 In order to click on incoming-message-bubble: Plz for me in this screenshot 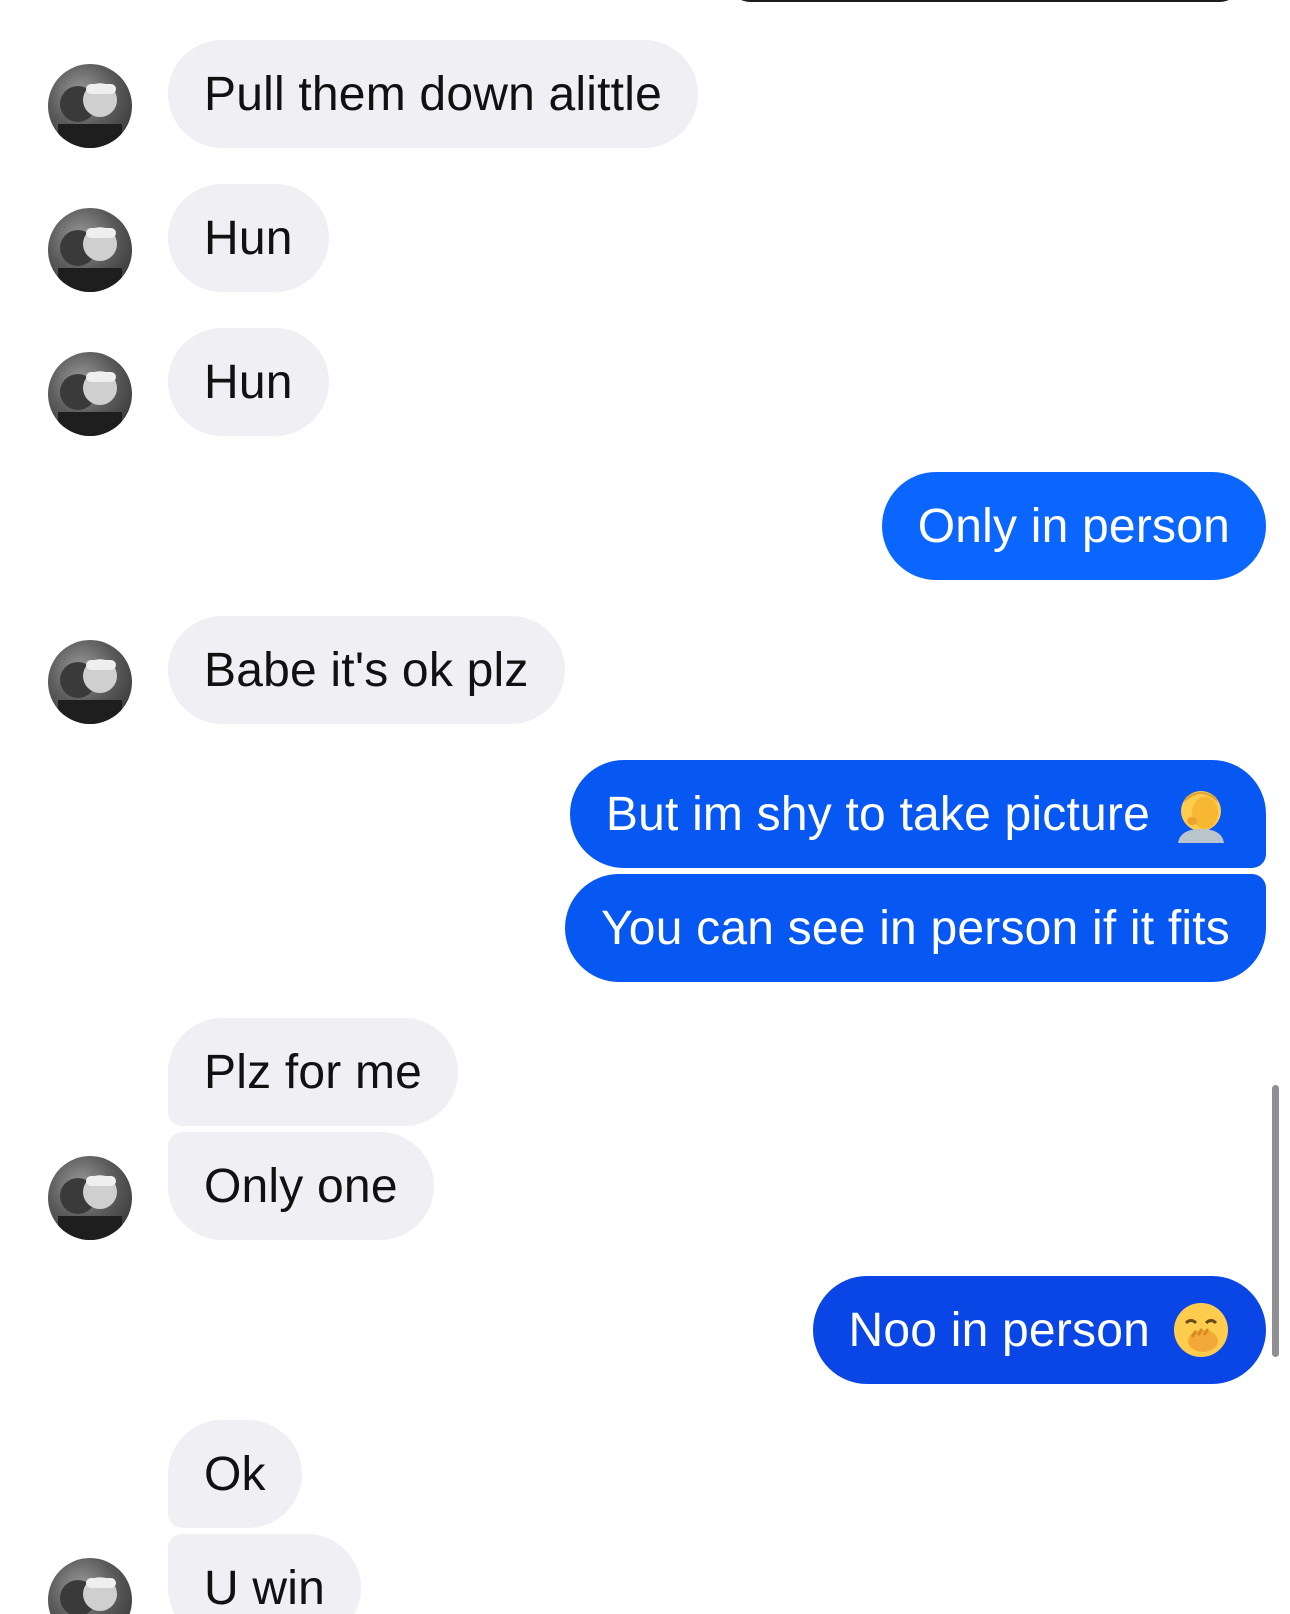, I will do `click(313, 1072)`.